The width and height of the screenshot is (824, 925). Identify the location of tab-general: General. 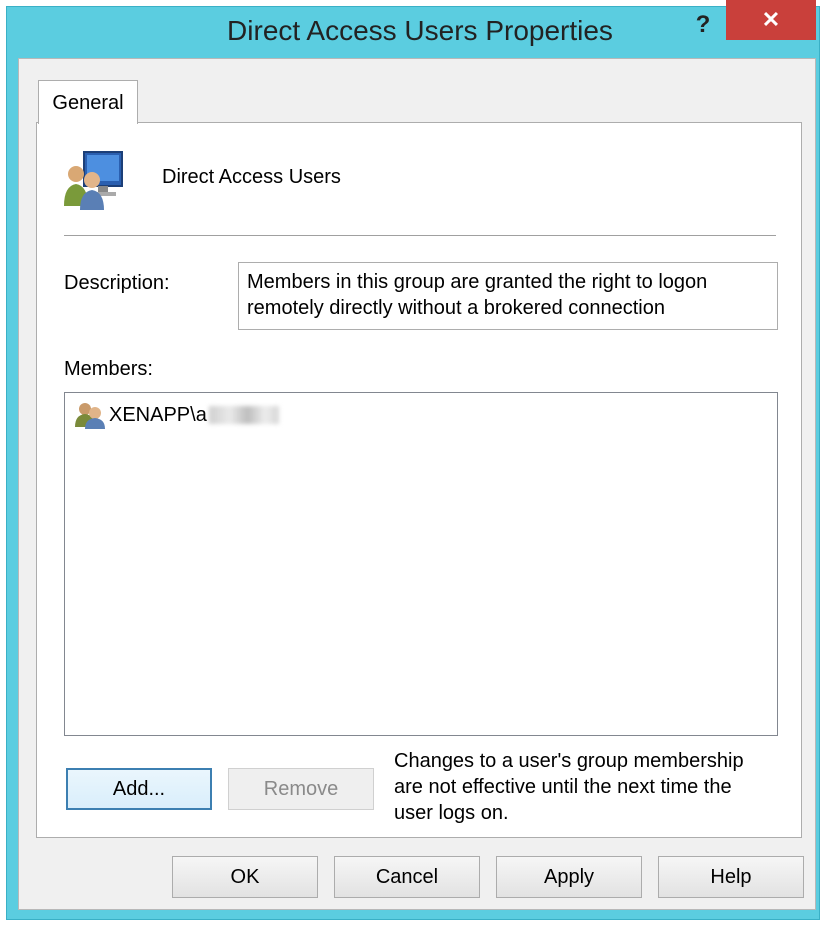
(88, 102).